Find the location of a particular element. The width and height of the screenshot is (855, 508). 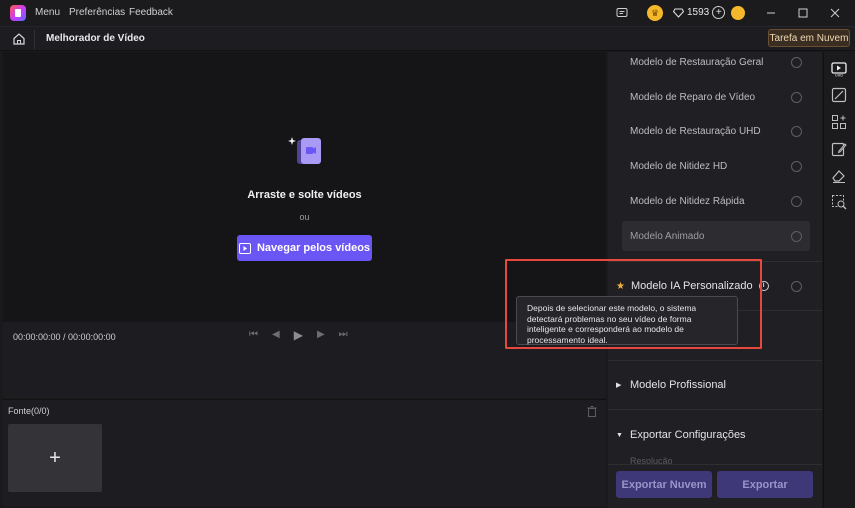

trash-icon is located at coordinates (592, 411).